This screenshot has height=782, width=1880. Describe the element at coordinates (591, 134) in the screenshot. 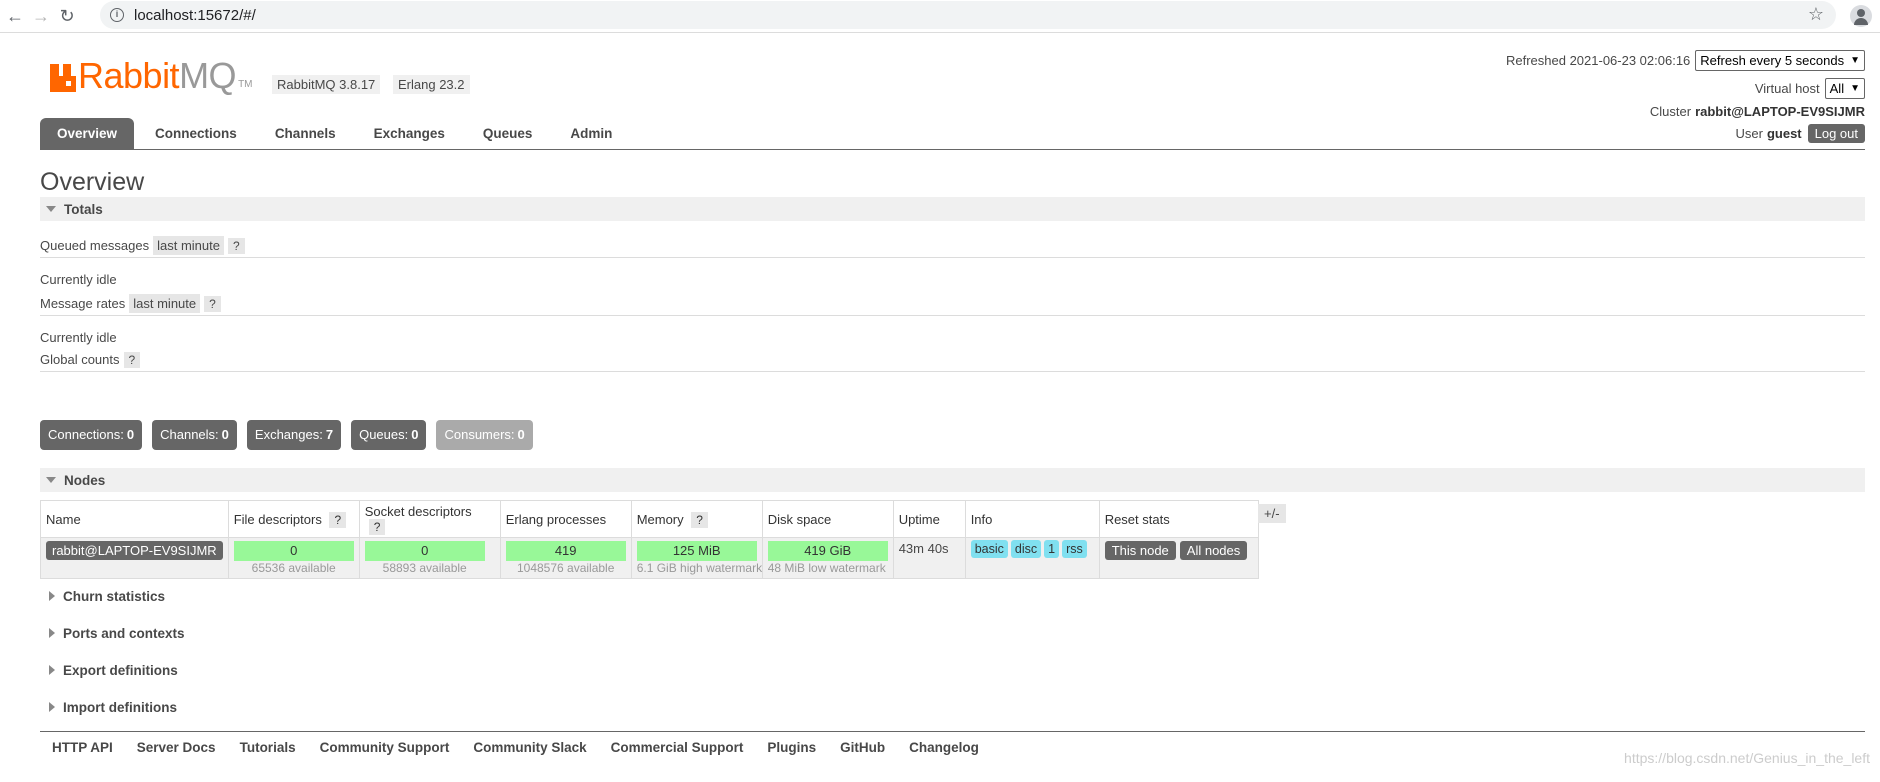

I see `tab-admin: Admin` at that location.